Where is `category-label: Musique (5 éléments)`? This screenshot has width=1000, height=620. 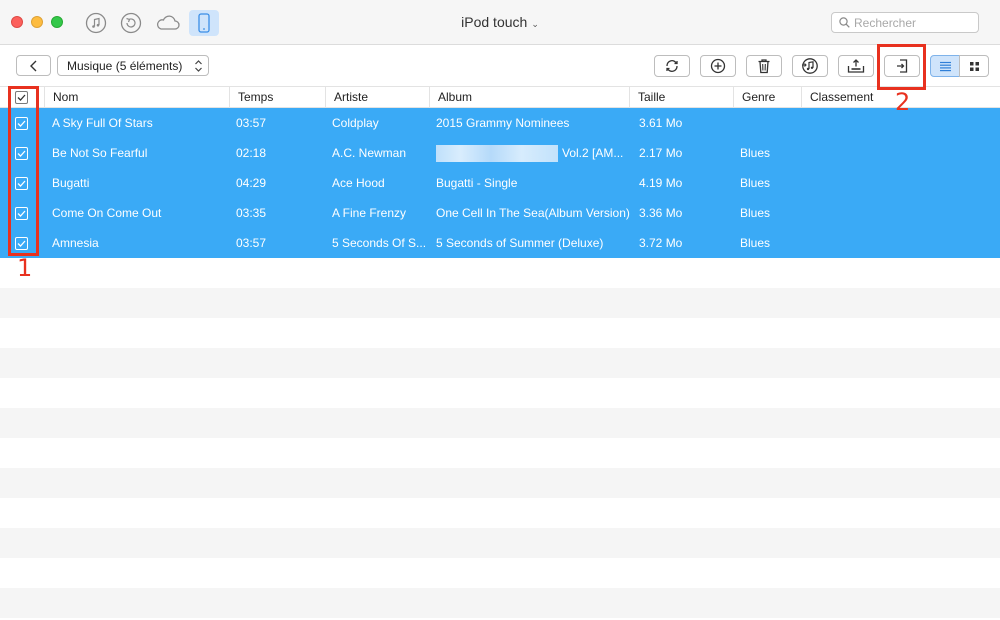
category-label: Musique (5 éléments) is located at coordinates (125, 65).